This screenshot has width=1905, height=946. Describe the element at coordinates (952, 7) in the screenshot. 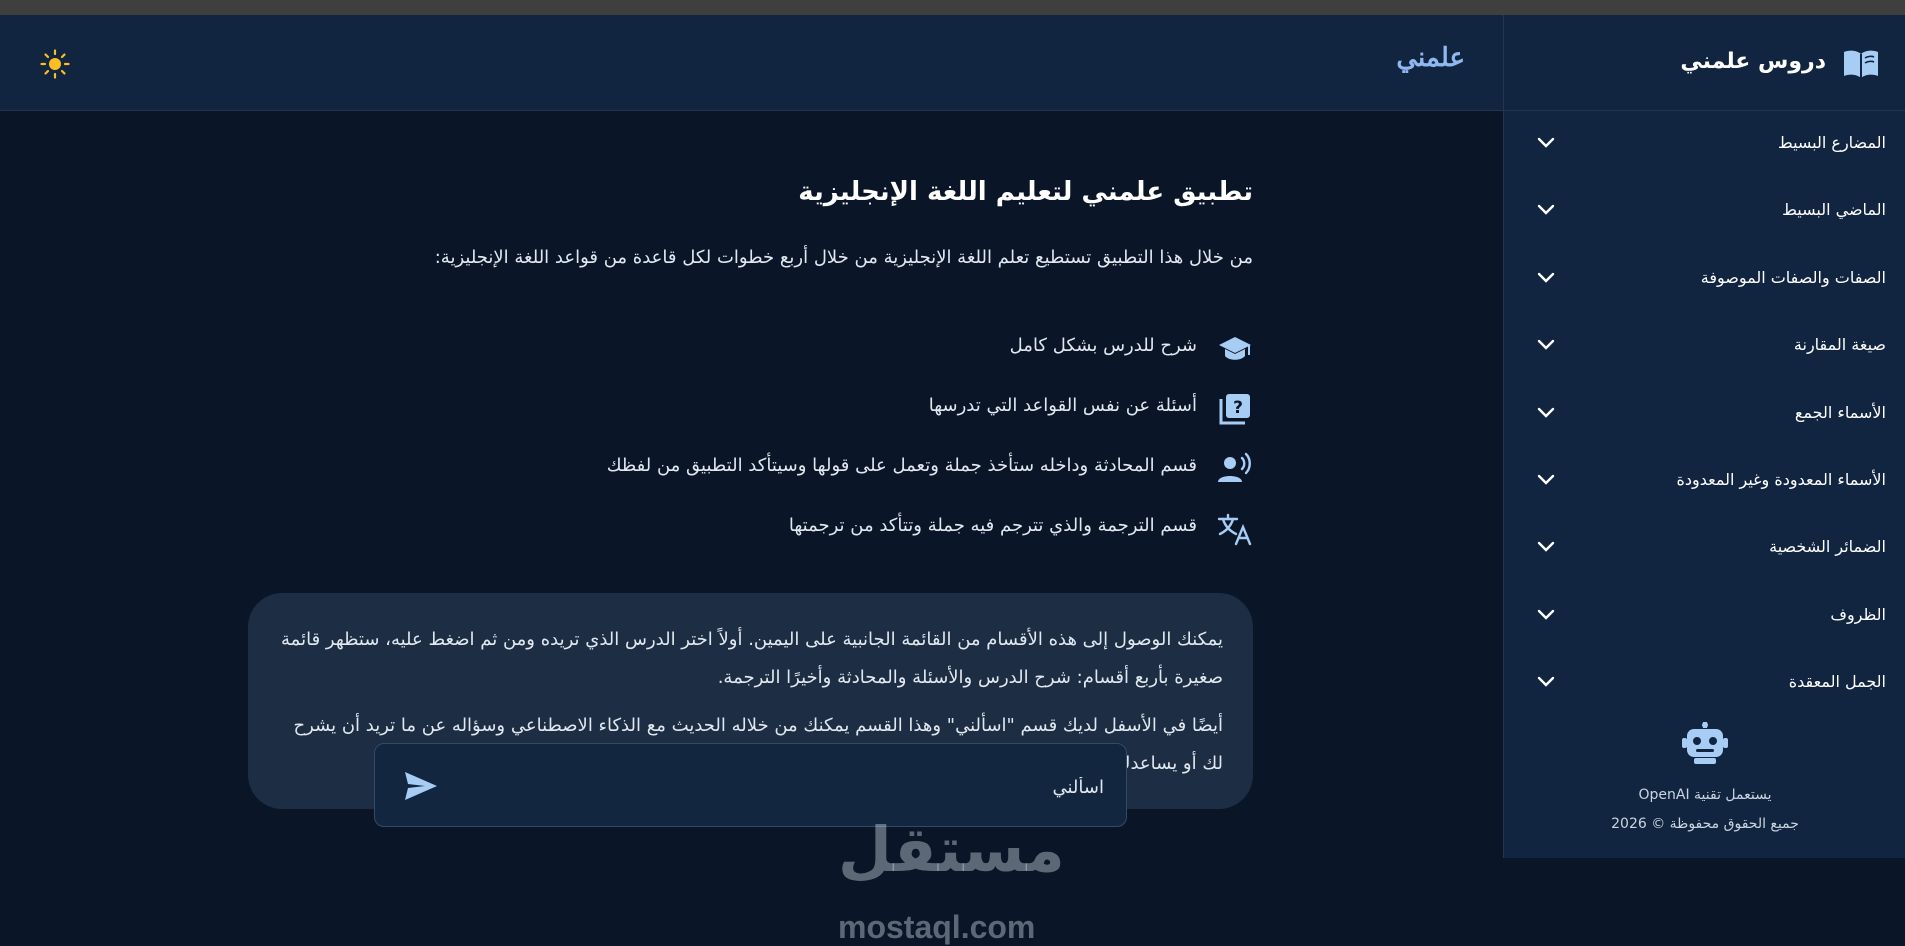

I see `window-top-strip` at that location.